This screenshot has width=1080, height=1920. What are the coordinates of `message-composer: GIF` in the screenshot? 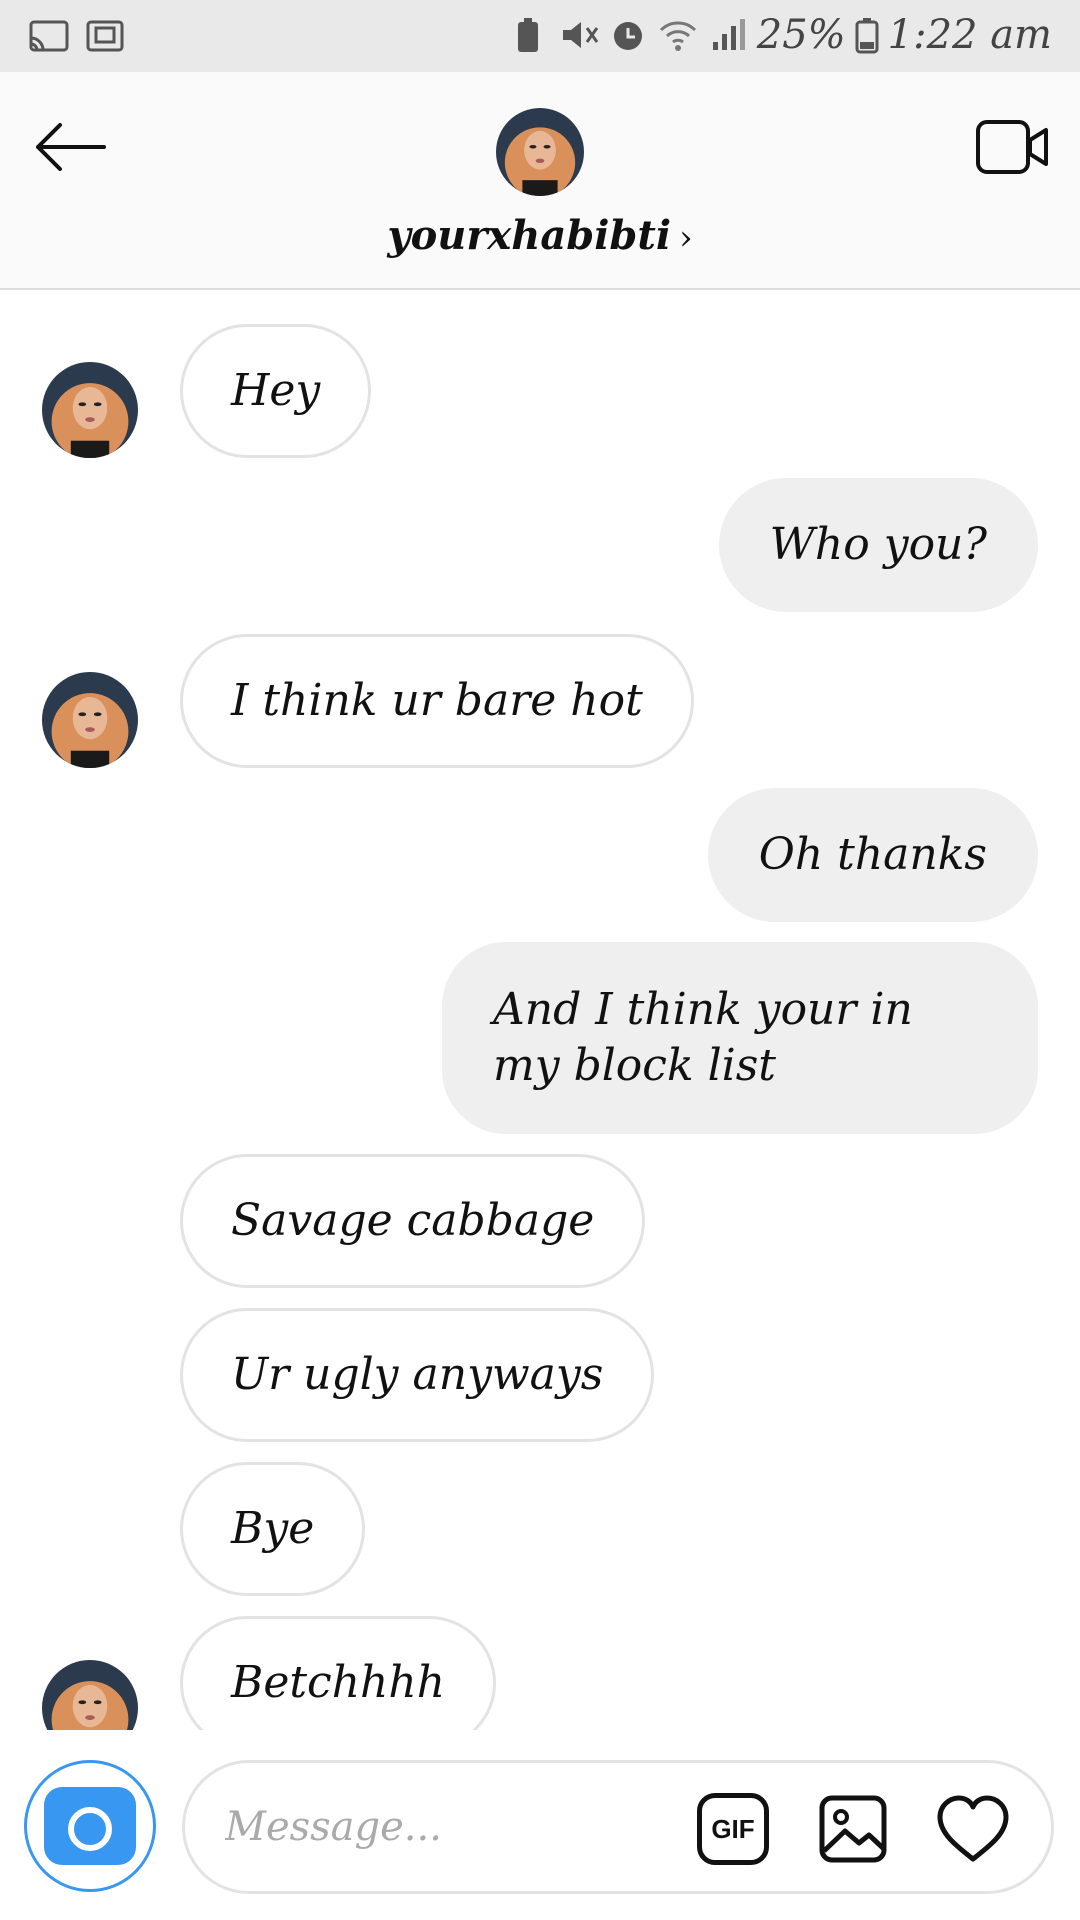 It's located at (540, 1830).